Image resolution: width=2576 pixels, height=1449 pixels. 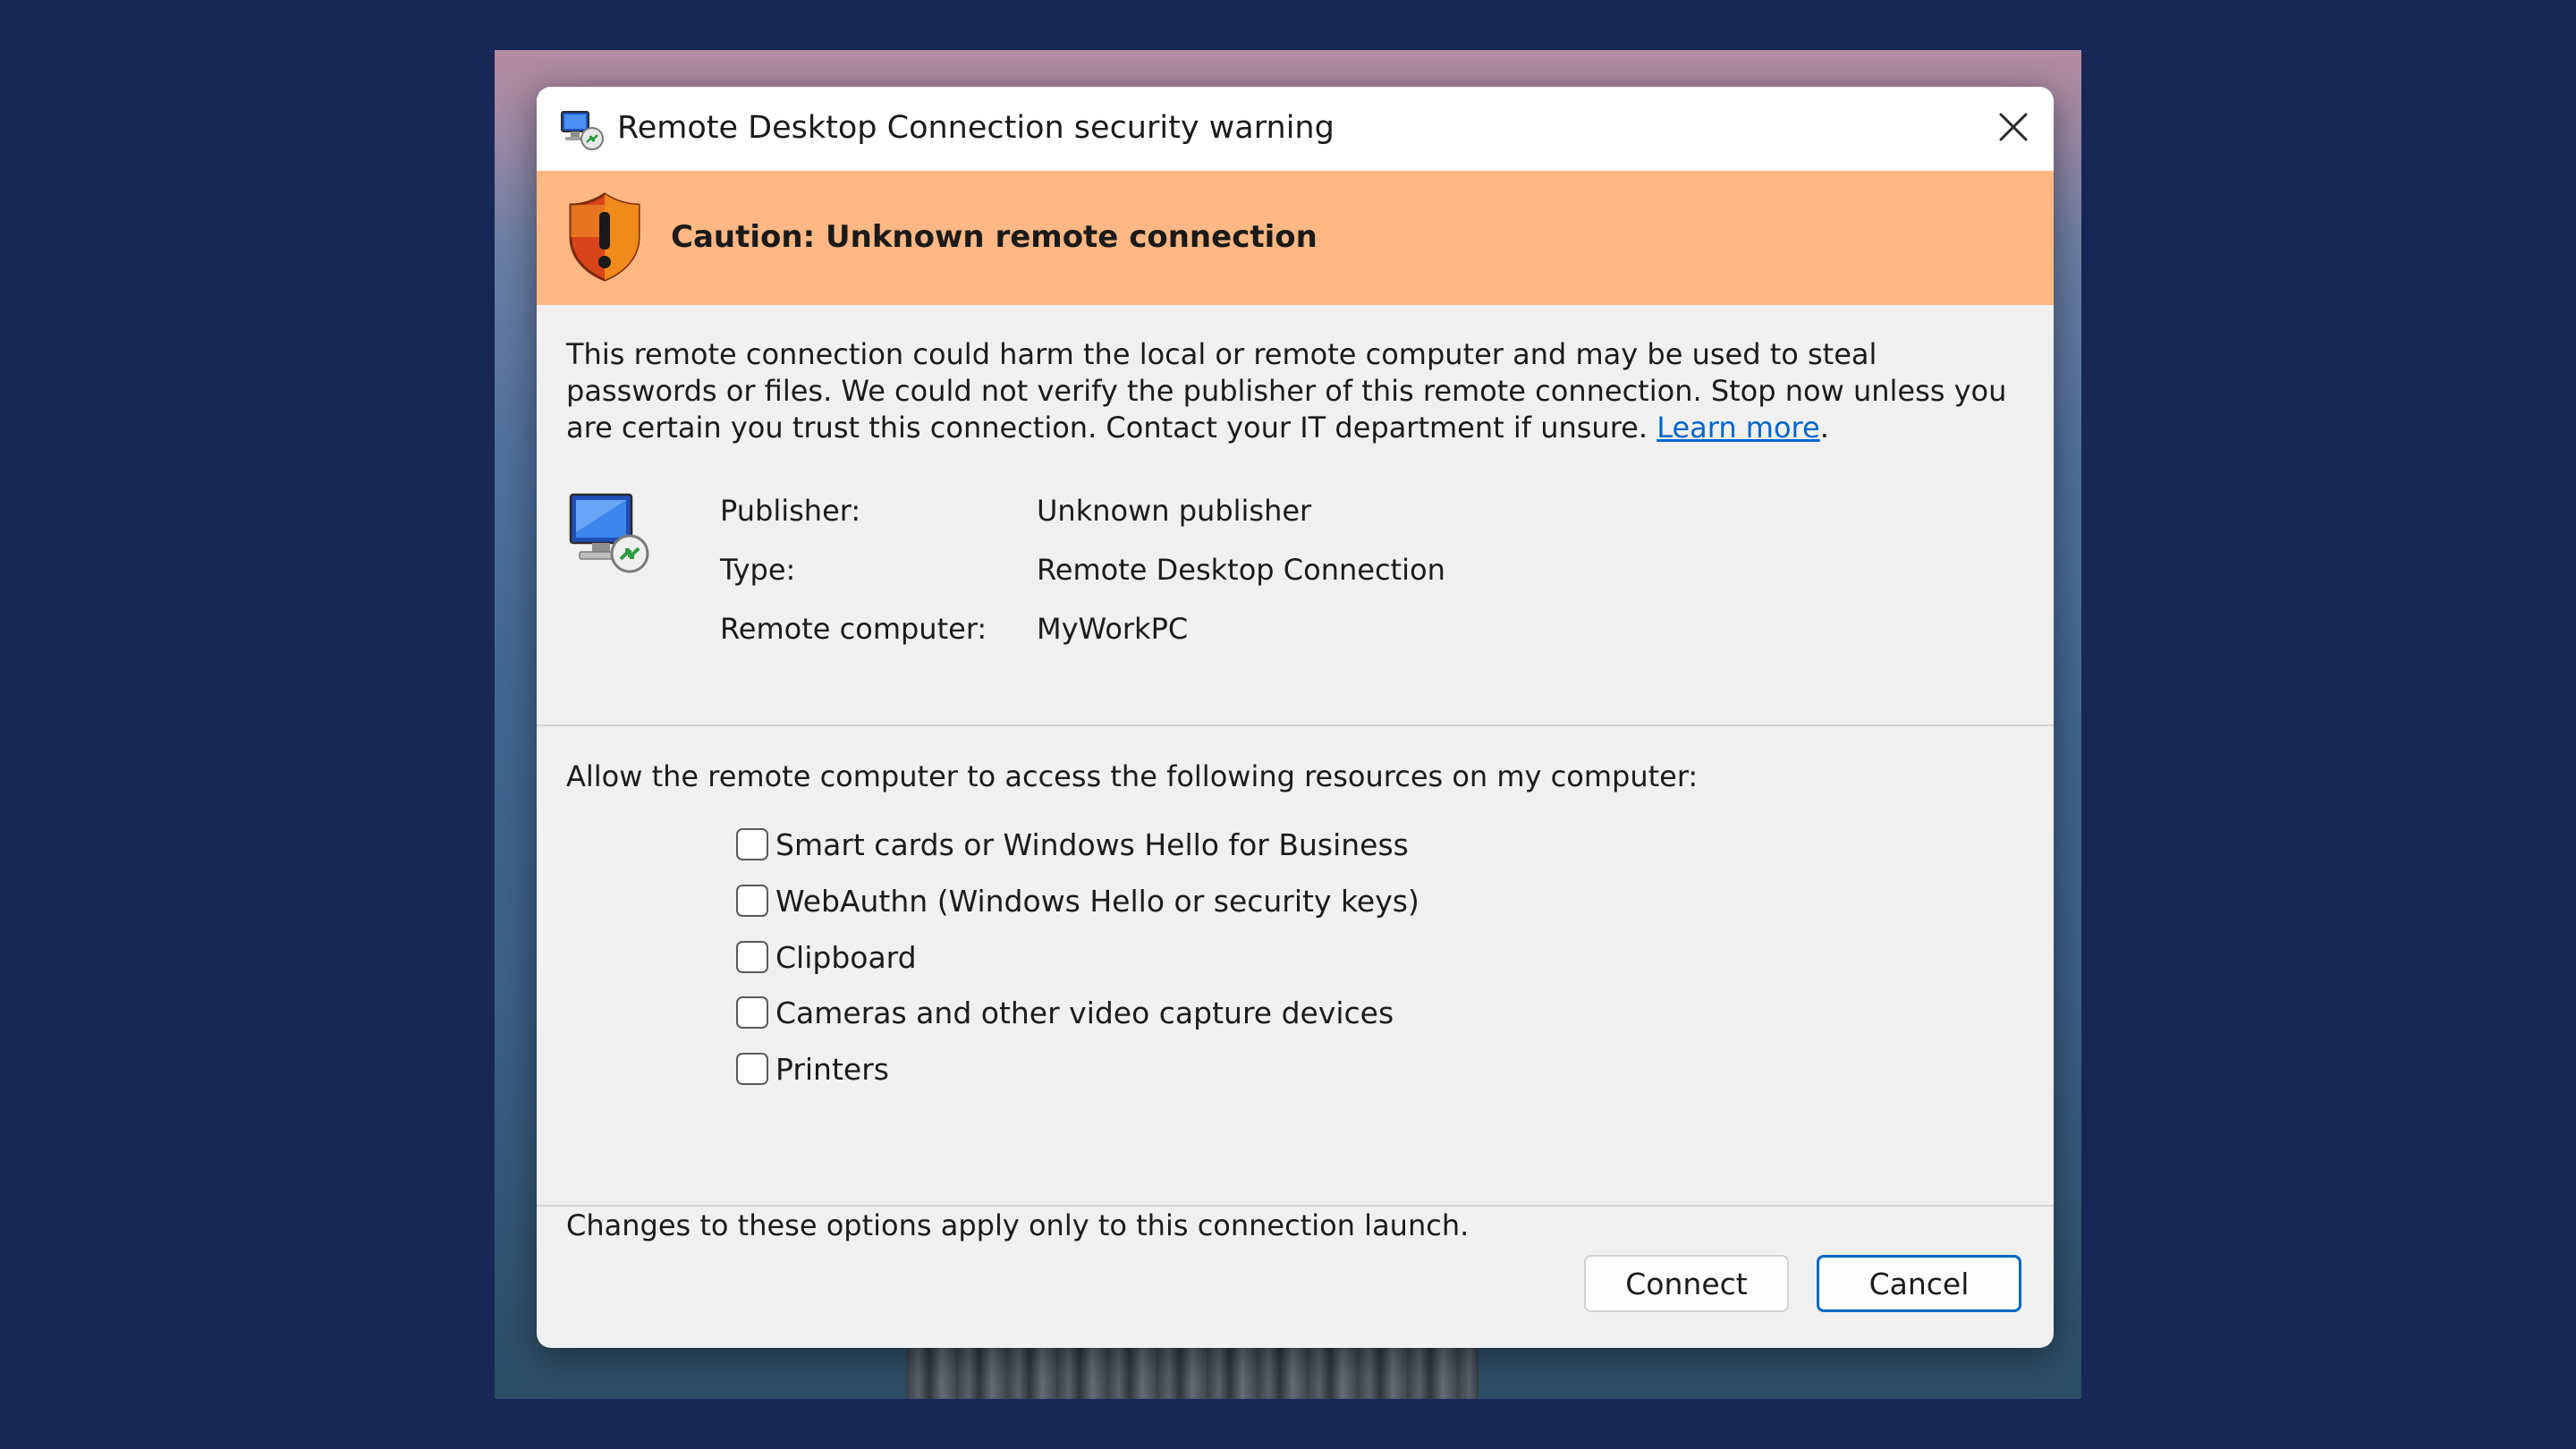 I want to click on button-divider, so click(x=1295, y=1206).